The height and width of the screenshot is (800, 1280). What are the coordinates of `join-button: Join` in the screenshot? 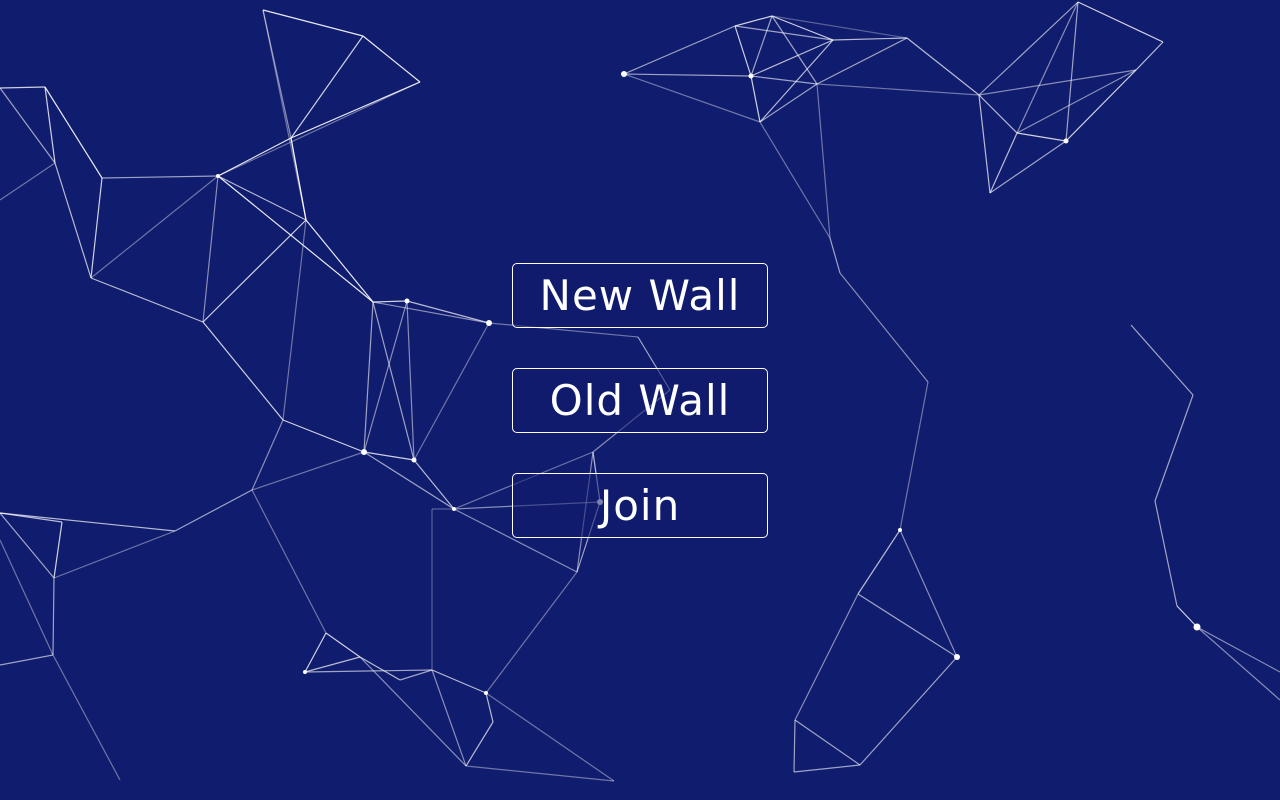 It's located at (640, 505).